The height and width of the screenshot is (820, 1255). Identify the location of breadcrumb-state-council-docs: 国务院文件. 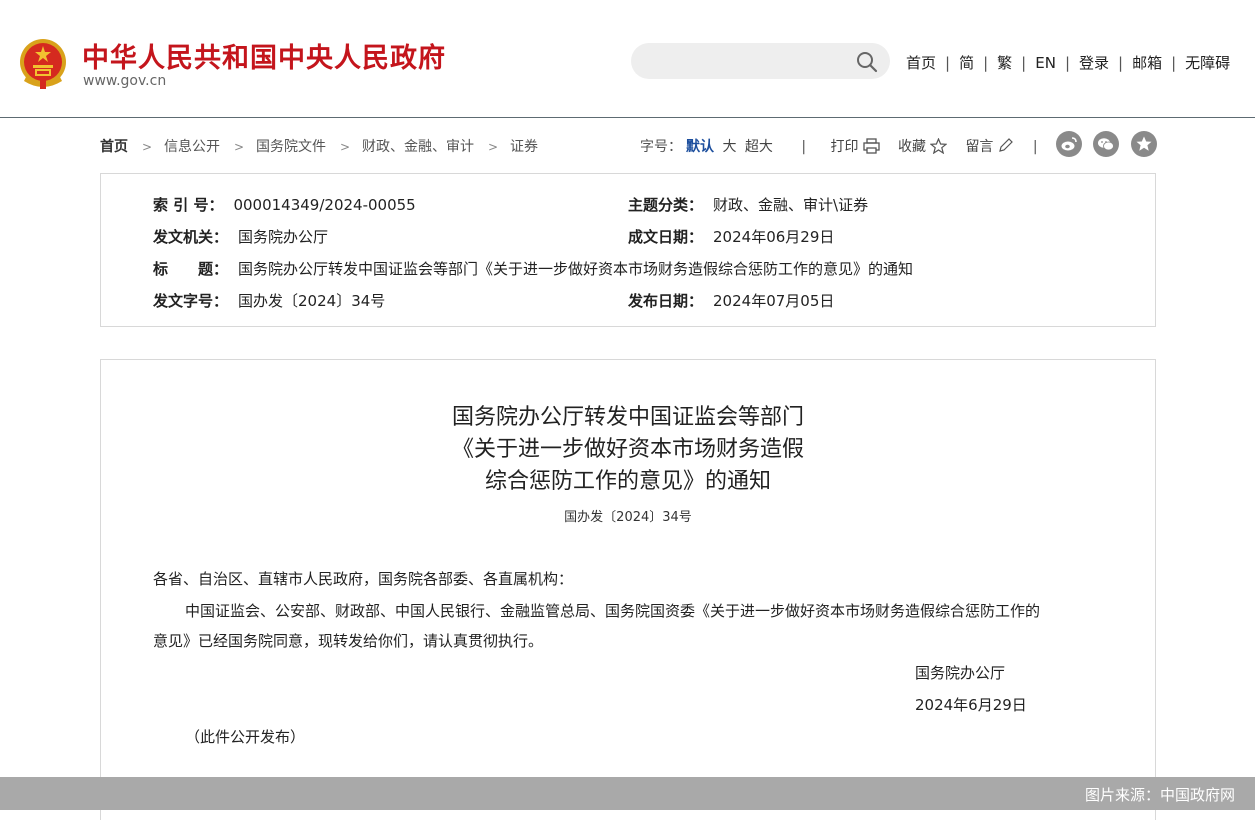
(291, 147).